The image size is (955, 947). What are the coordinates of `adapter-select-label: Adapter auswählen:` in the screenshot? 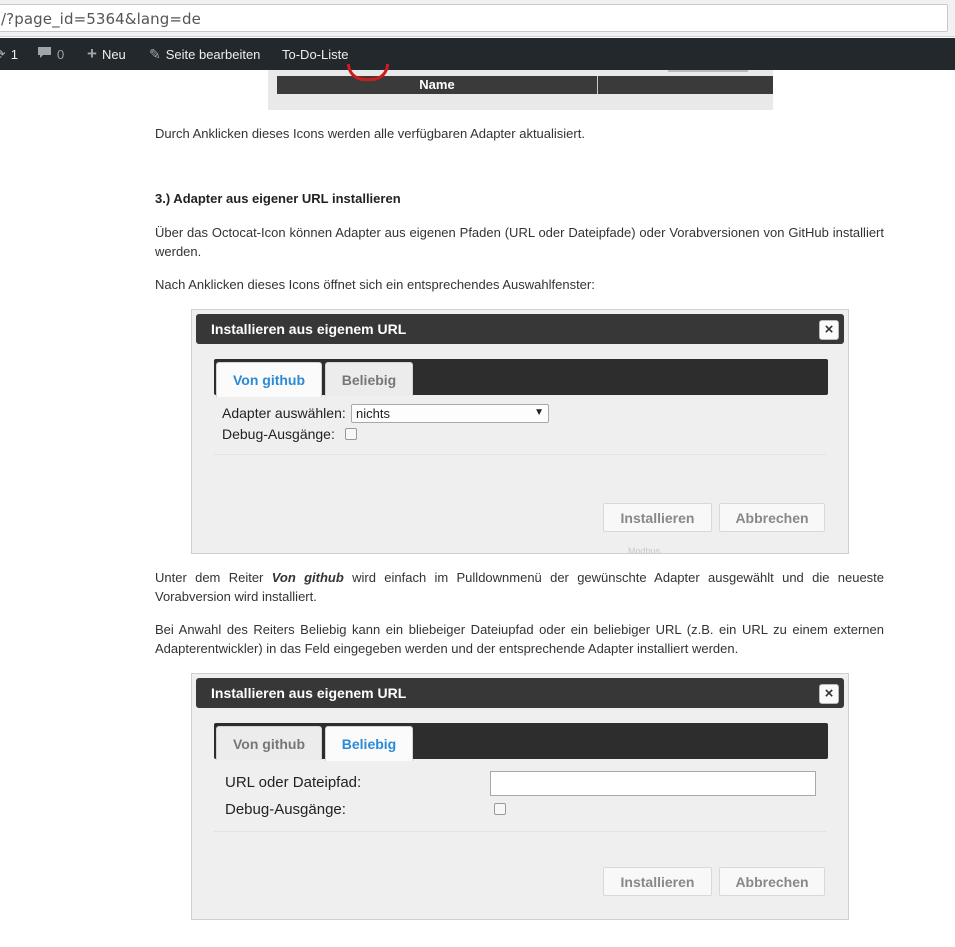 It's located at (284, 413).